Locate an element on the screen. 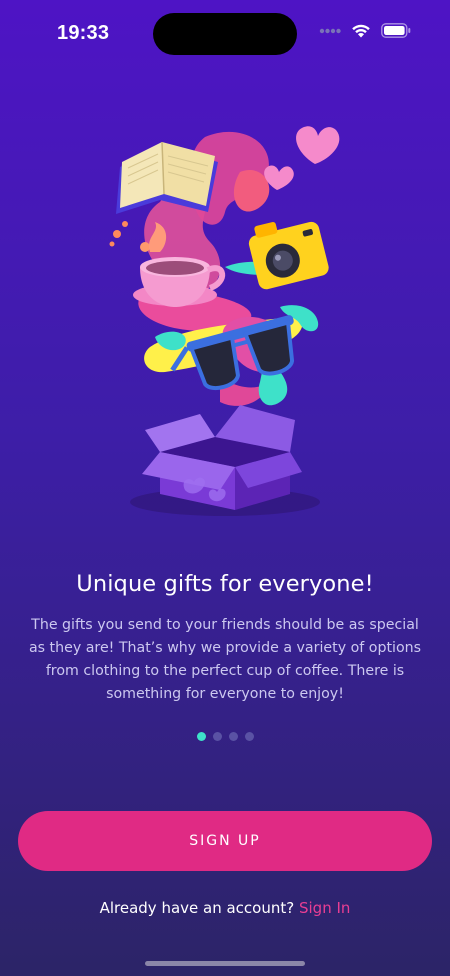 The height and width of the screenshot is (976, 450). status-bar: 19:33 is located at coordinates (225, 32).